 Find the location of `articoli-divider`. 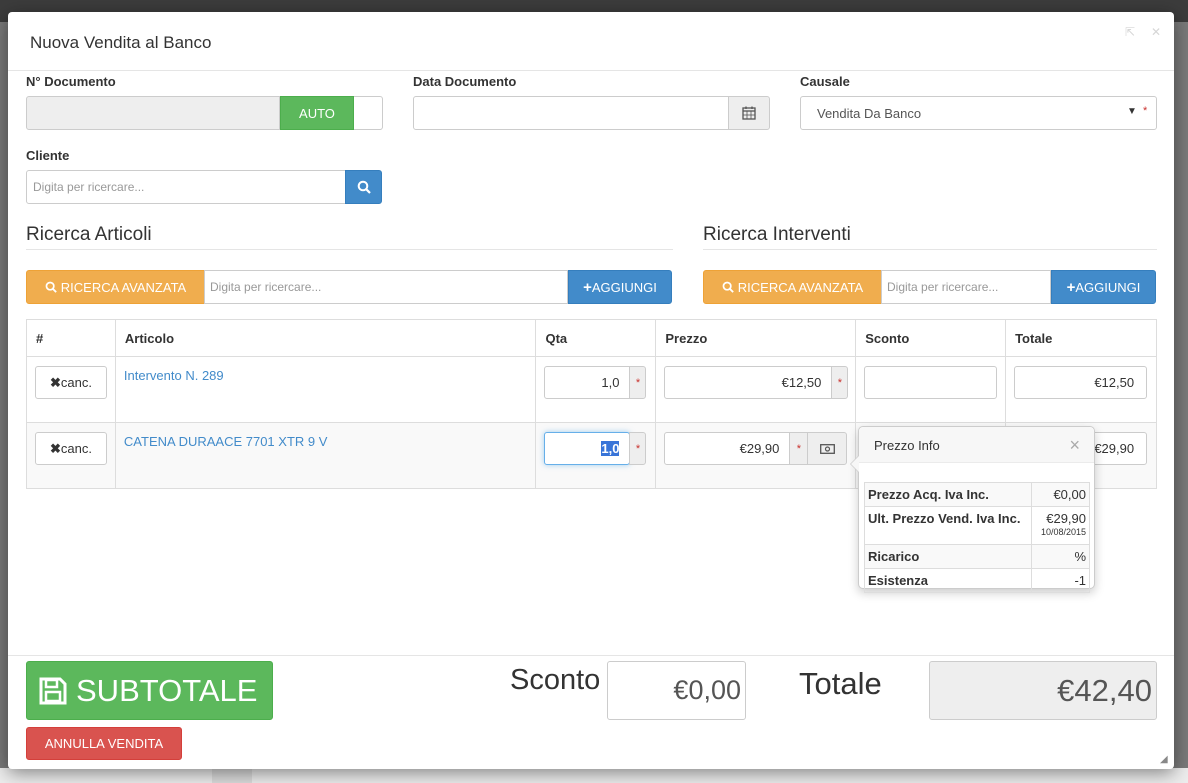

articoli-divider is located at coordinates (349, 249).